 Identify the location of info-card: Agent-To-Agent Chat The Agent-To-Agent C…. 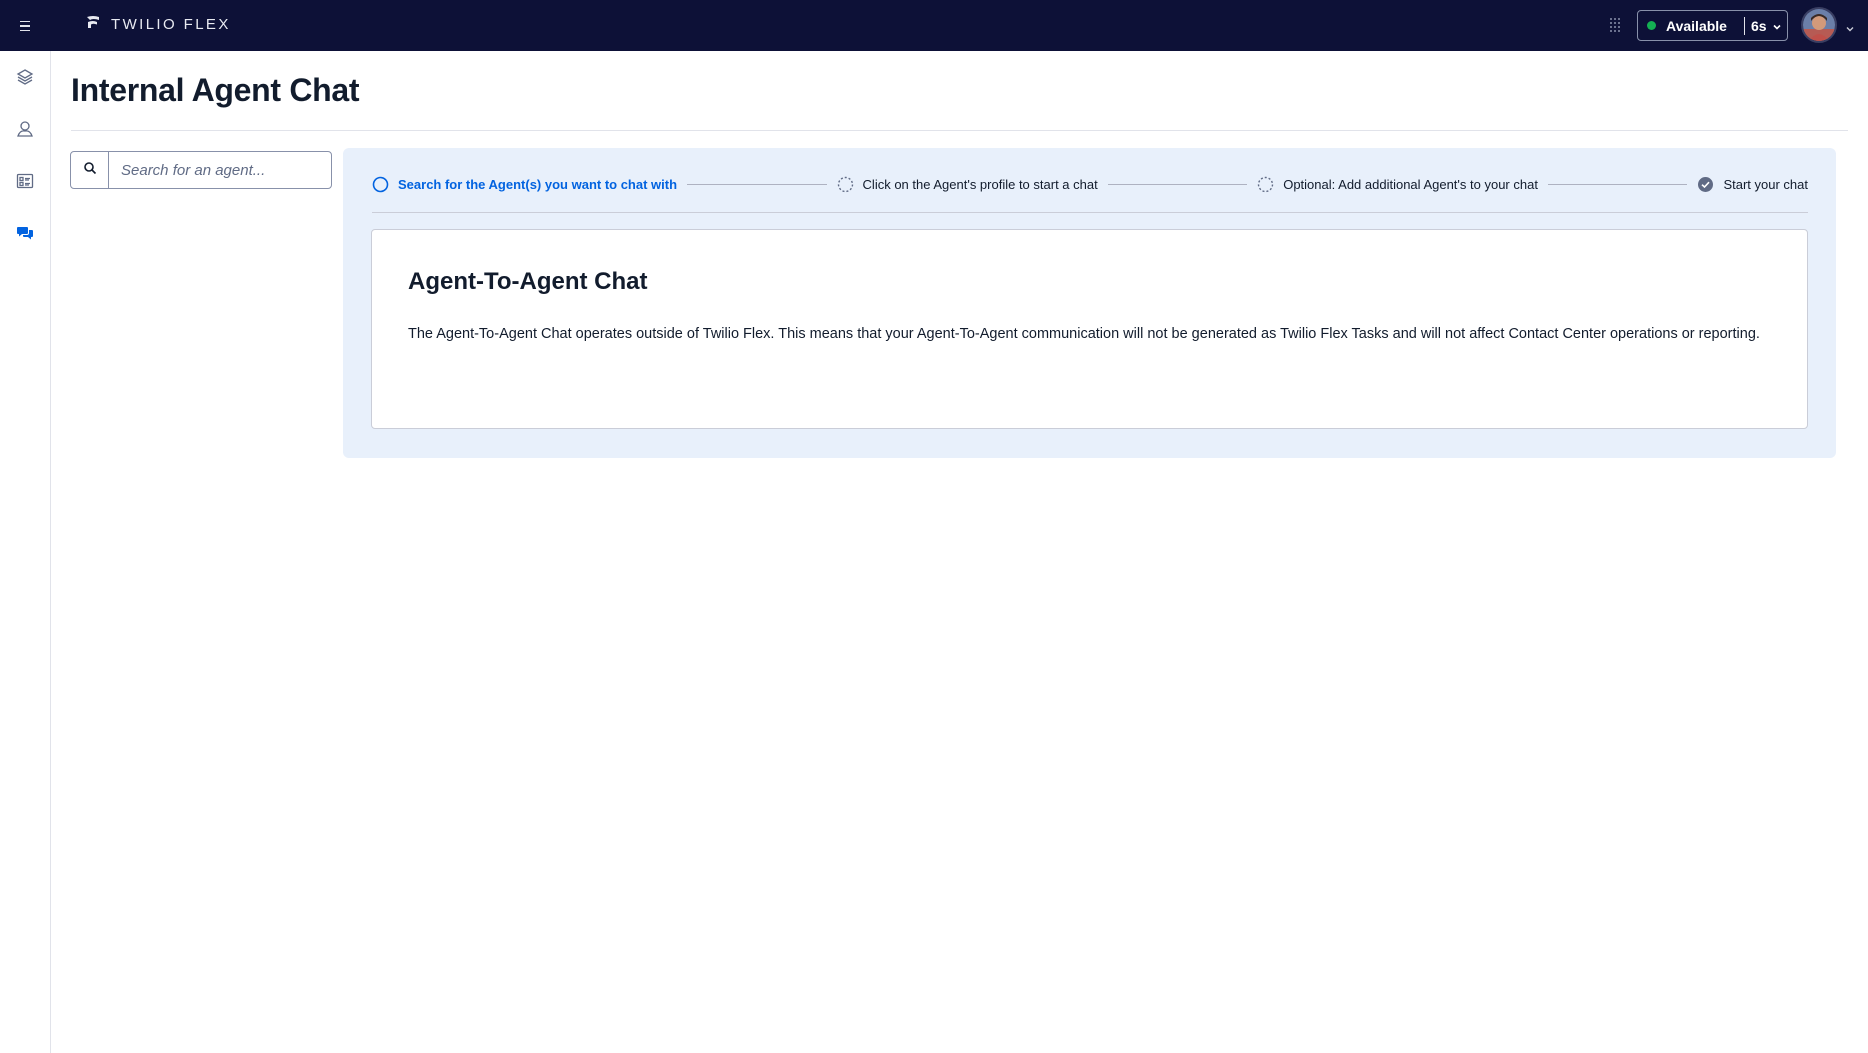
(1089, 329).